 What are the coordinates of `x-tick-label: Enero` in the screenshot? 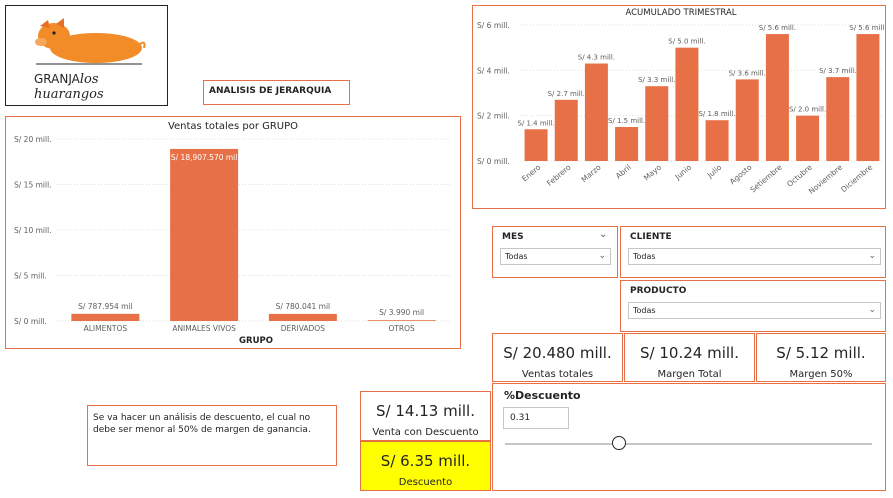 It's located at (531, 172).